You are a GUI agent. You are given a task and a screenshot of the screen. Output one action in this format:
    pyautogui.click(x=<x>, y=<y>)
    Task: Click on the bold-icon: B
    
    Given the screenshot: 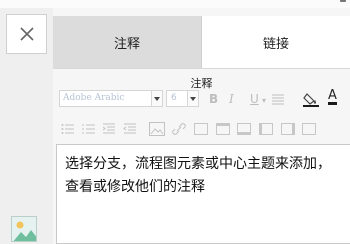 What is the action you would take?
    pyautogui.click(x=213, y=99)
    